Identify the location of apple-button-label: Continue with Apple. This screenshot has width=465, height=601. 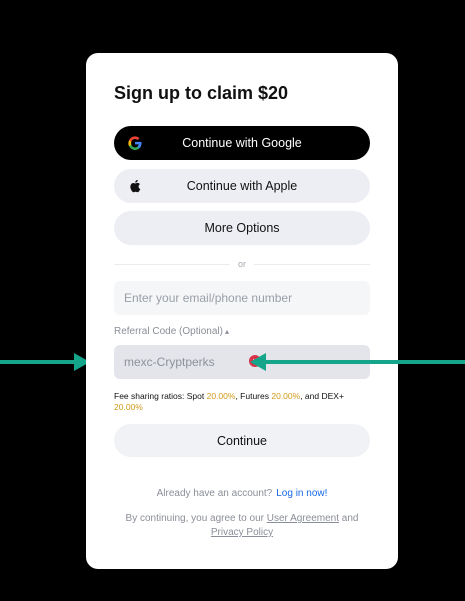
(242, 186).